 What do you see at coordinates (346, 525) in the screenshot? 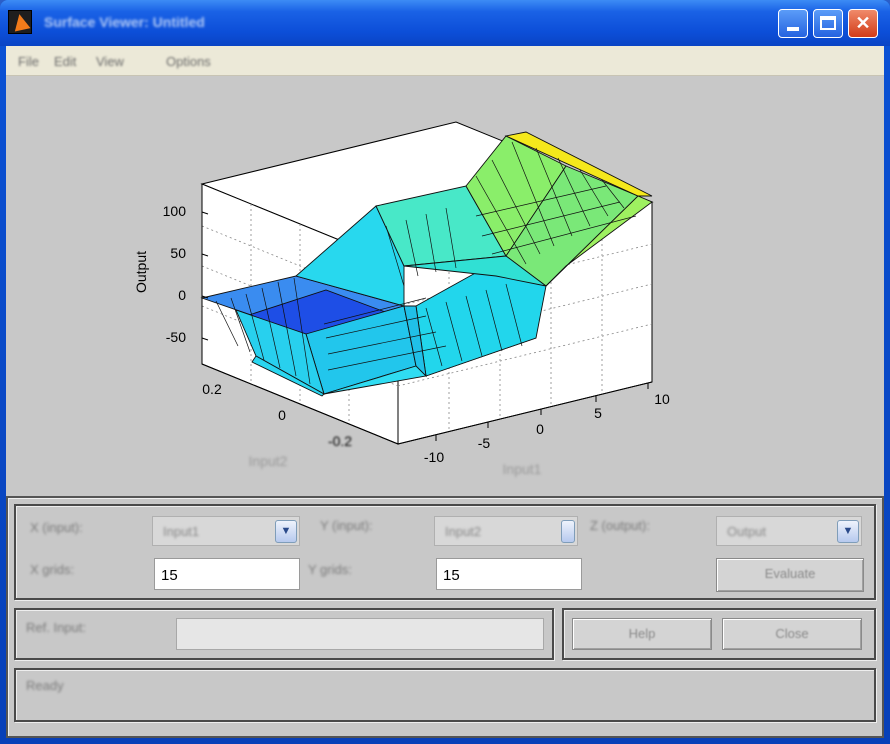
I see `y-input-label: Y (input):` at bounding box center [346, 525].